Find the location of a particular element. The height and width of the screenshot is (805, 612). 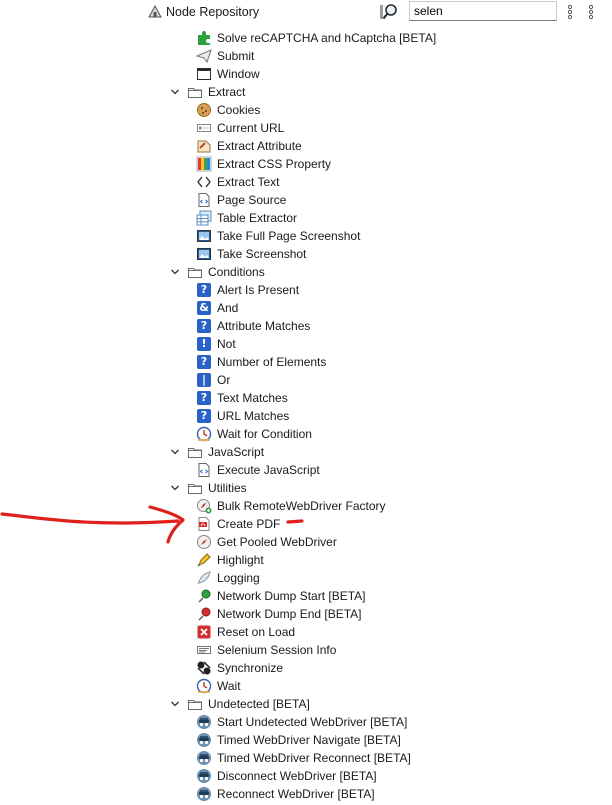

tree-item: Extract CSS Property is located at coordinates (263, 164).